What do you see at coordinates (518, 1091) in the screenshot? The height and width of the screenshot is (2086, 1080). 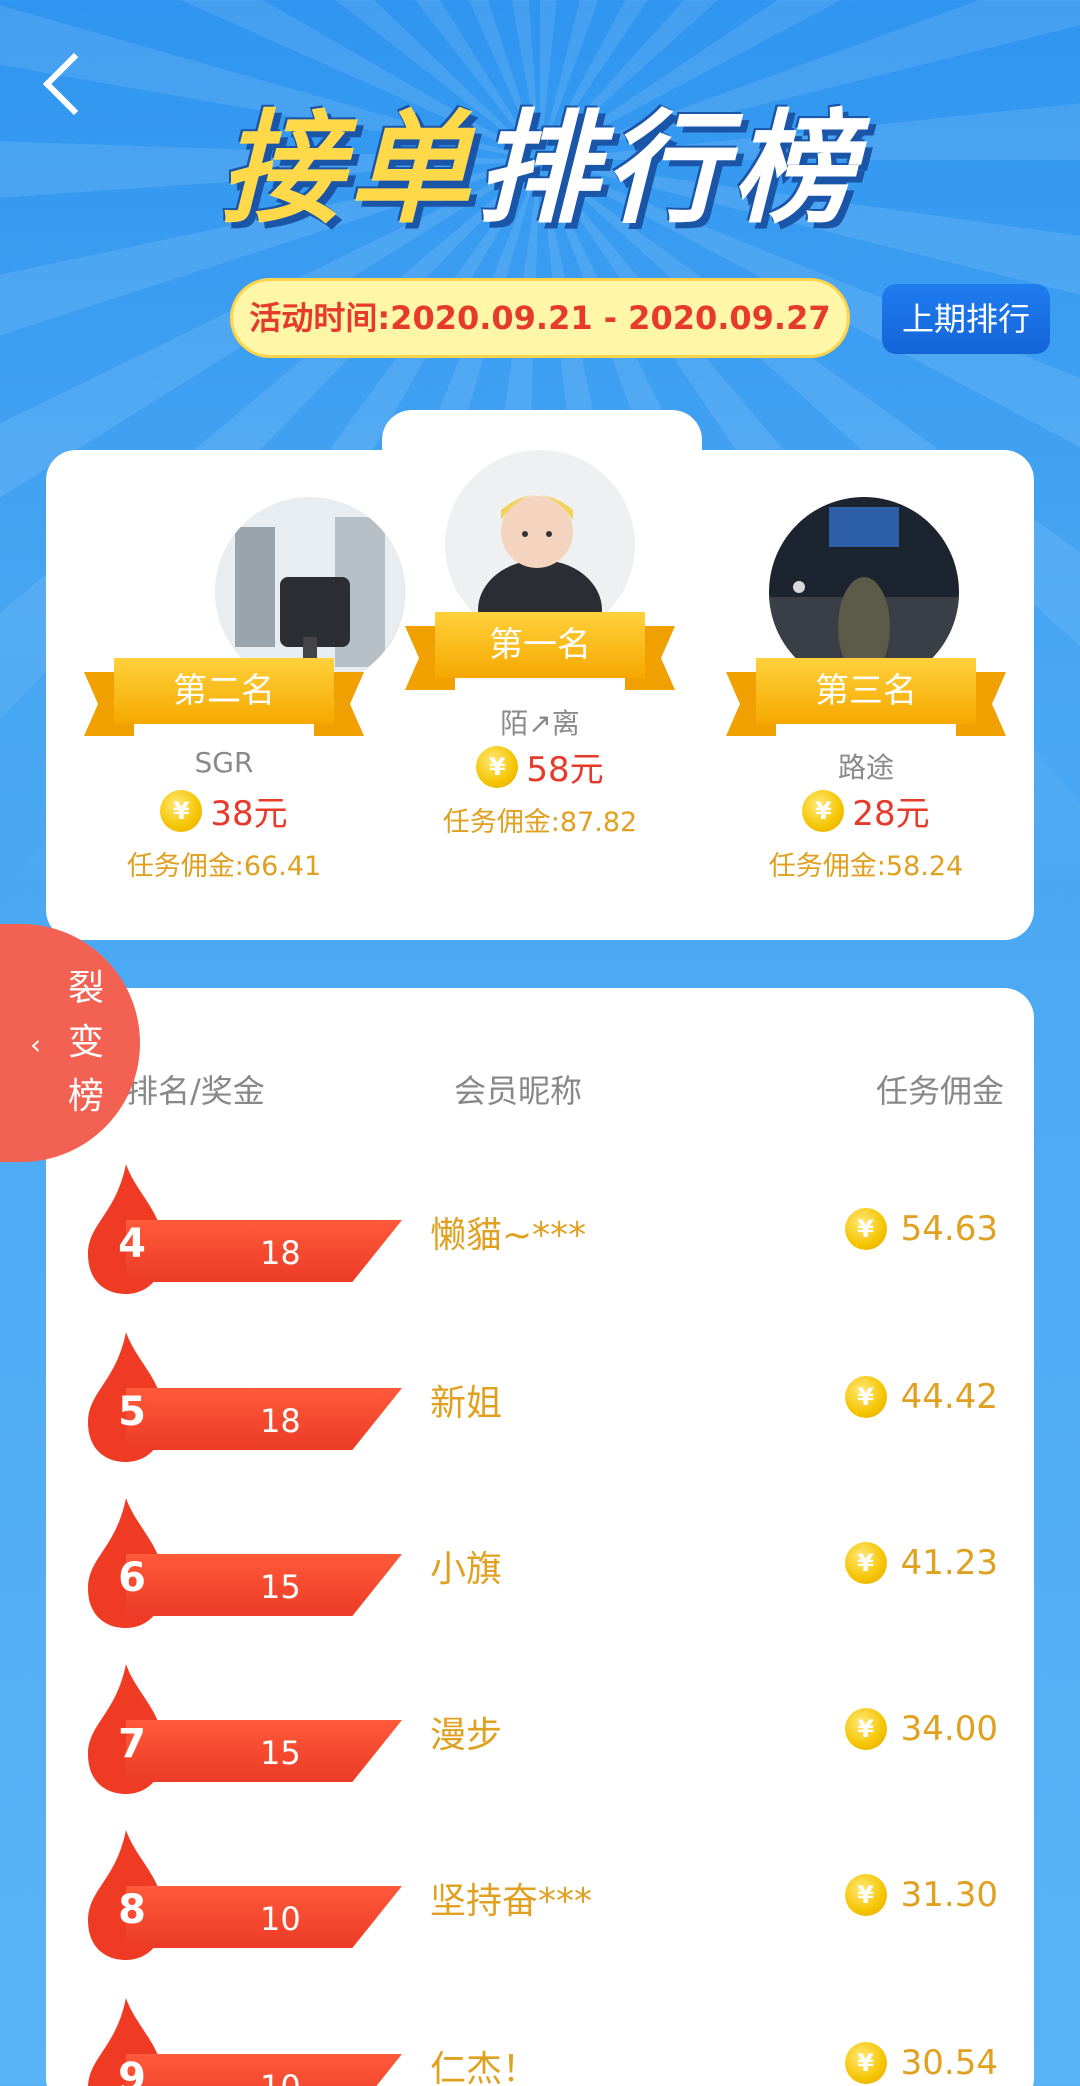 I see `header-member-nick: 会员昵称` at bounding box center [518, 1091].